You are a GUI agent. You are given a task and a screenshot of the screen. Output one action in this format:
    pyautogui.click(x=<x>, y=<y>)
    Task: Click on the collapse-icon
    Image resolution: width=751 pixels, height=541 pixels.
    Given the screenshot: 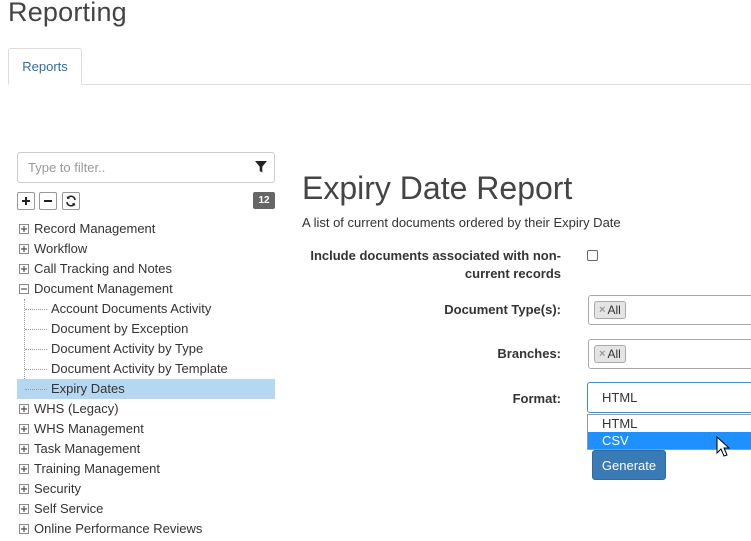 What is the action you would take?
    pyautogui.click(x=24, y=289)
    